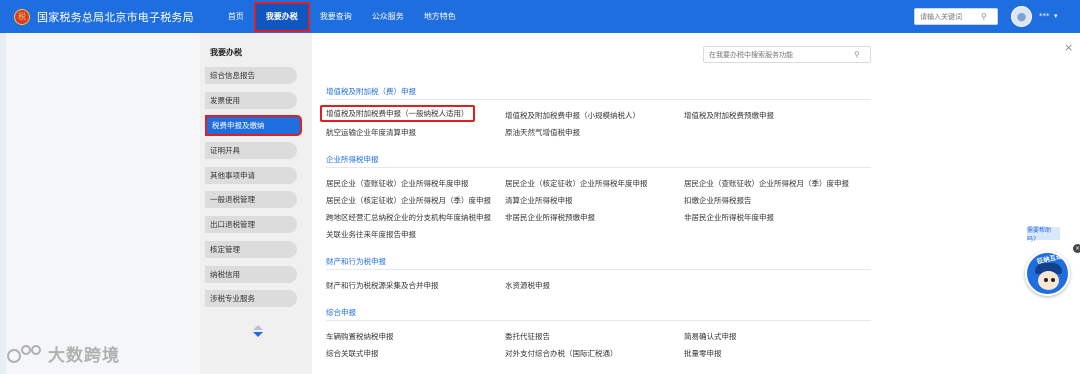  Describe the element at coordinates (371, 132) in the screenshot. I see `link-airline-clearing: 航空运输企业年度清算申报` at that location.